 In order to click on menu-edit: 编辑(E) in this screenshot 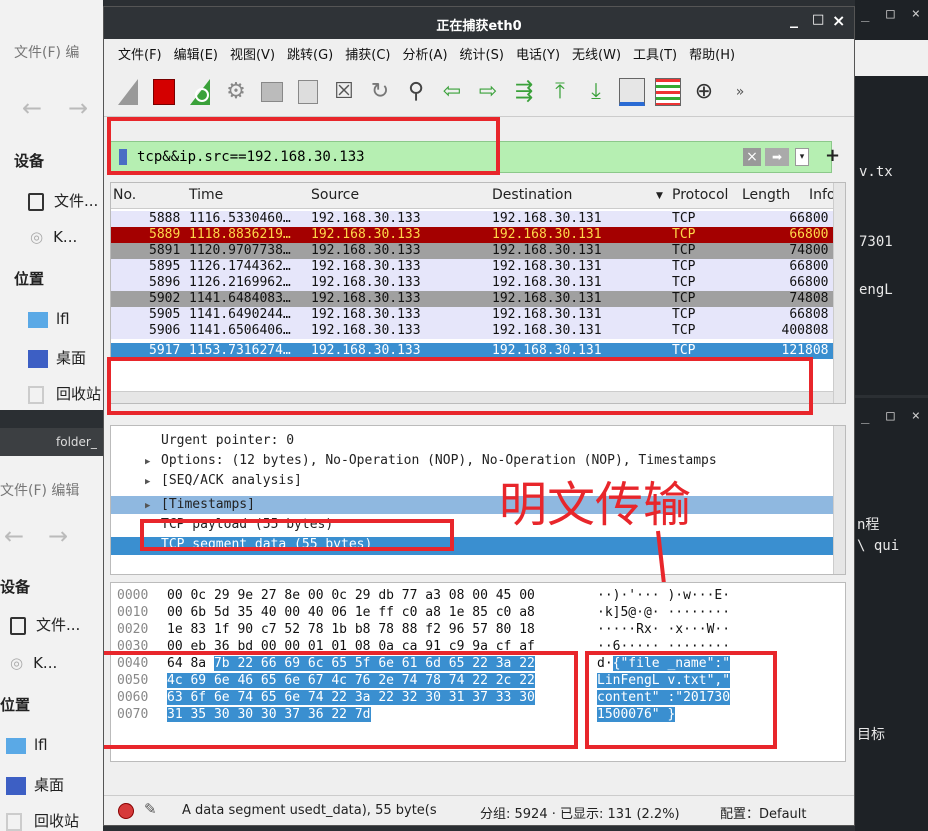, I will do `click(196, 53)`.